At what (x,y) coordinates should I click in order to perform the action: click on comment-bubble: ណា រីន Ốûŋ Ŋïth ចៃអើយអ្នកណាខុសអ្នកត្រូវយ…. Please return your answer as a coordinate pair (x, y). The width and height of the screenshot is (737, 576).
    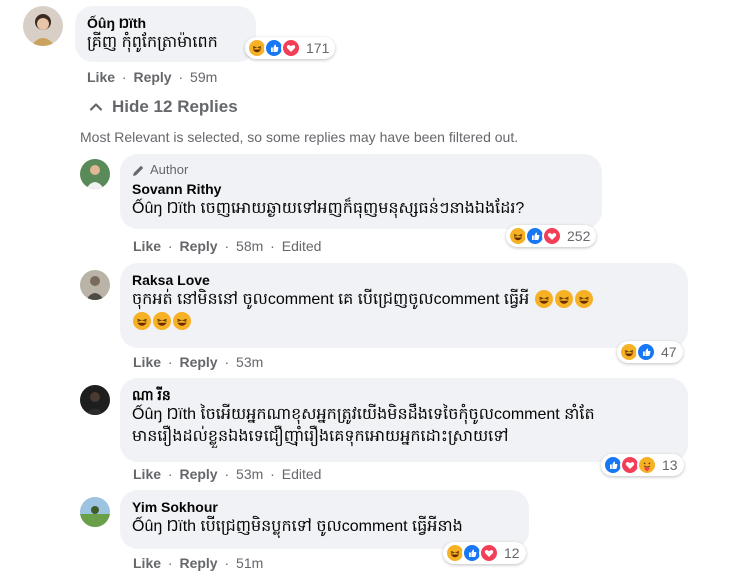
    Looking at the image, I should click on (404, 420).